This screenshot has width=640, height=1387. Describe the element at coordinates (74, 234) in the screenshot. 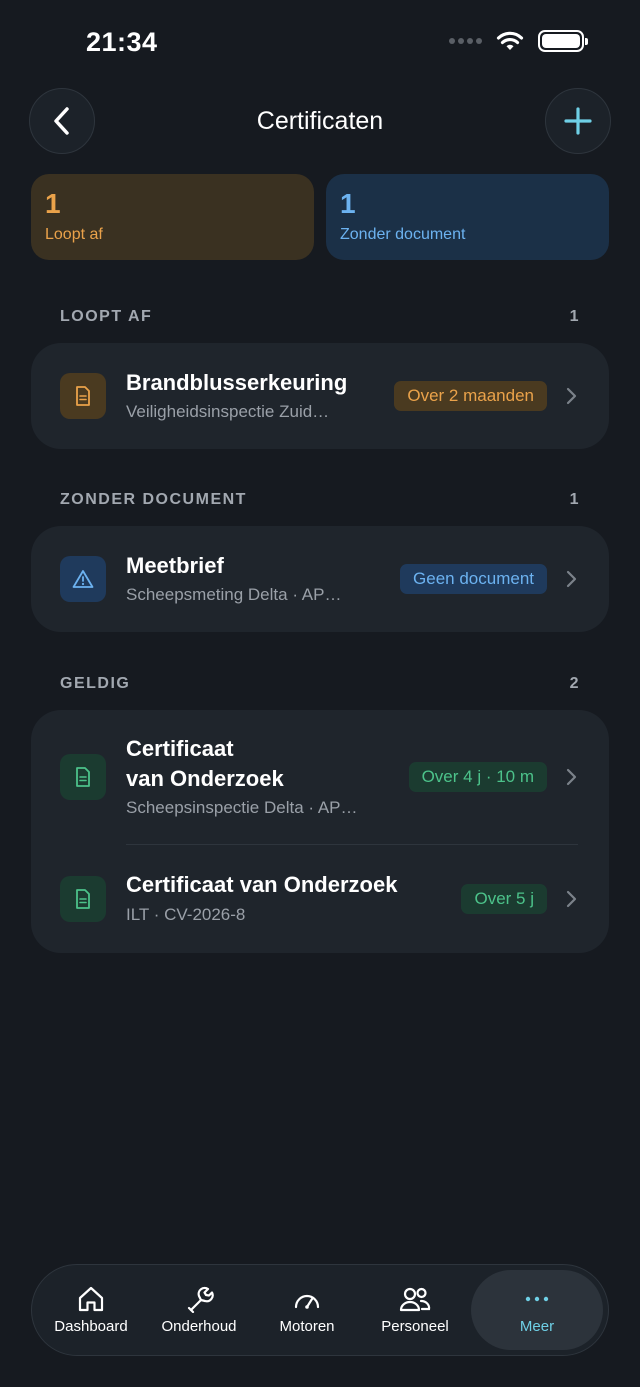

I see `summary-expiring-label: Loopt af` at that location.